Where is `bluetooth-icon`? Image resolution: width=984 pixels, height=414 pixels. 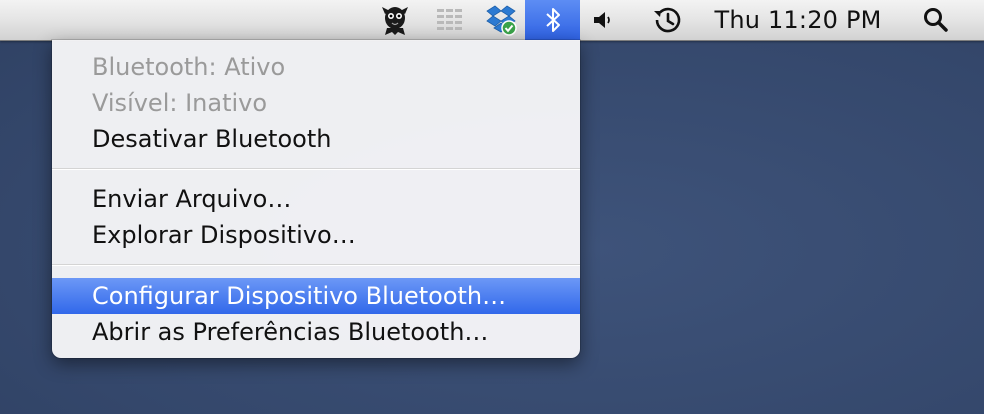 bluetooth-icon is located at coordinates (552, 20).